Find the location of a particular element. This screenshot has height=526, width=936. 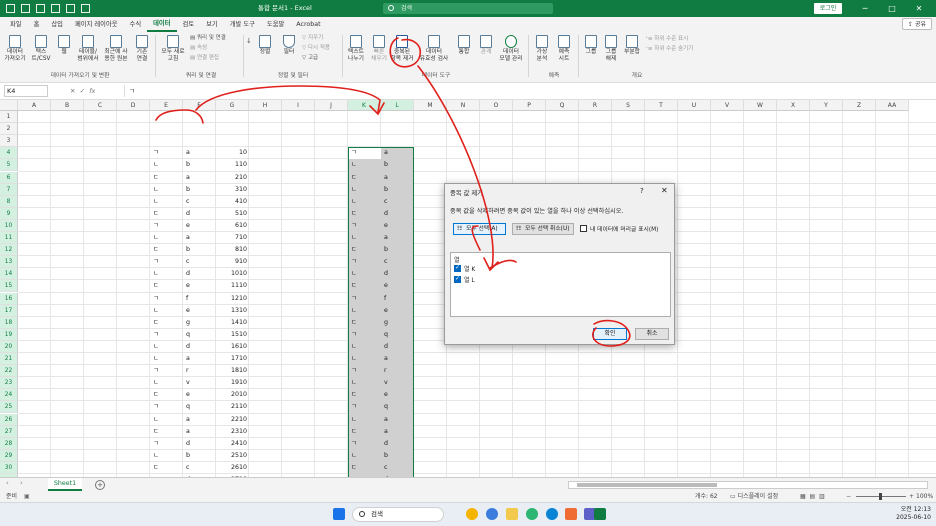

scrollbar-thumb is located at coordinates (647, 485).